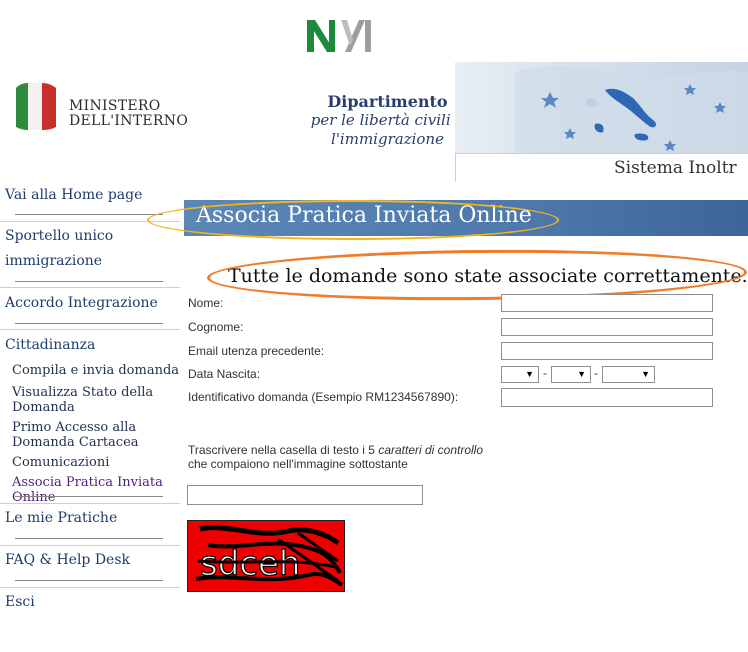  What do you see at coordinates (353, 220) in the screenshot?
I see `title-highlight-ellipse` at bounding box center [353, 220].